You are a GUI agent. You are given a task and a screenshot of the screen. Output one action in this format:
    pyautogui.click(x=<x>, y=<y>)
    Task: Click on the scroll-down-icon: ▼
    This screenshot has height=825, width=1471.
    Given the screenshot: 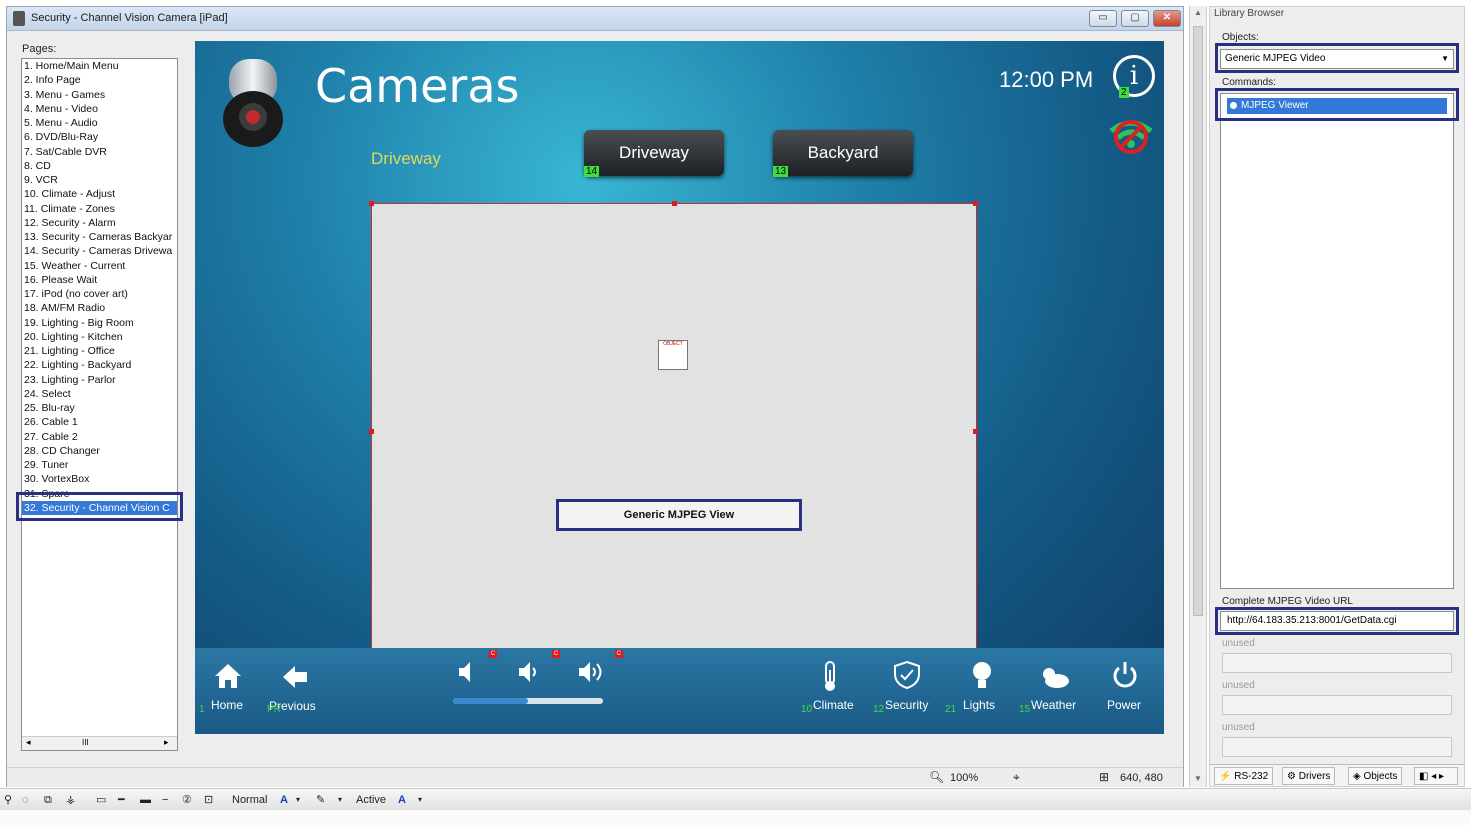 What is the action you would take?
    pyautogui.click(x=1198, y=778)
    